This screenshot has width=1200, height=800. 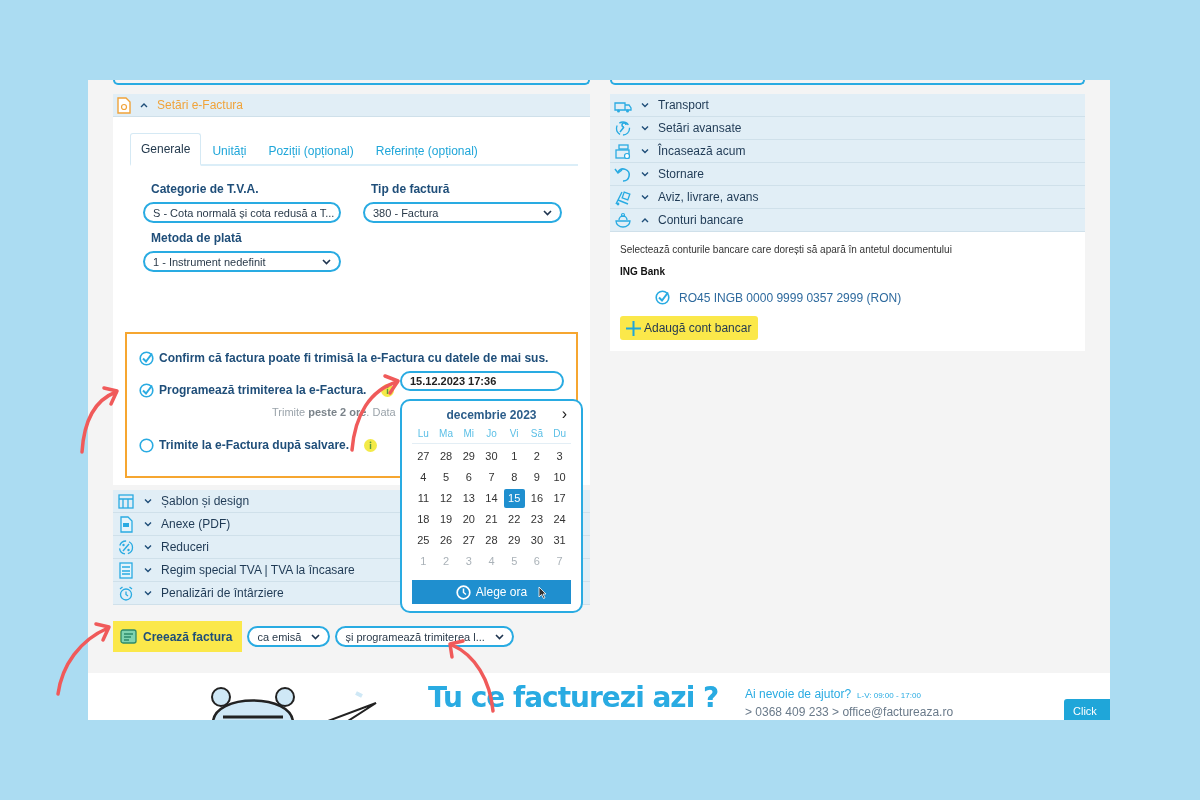 What do you see at coordinates (683, 105) in the screenshot?
I see `section-title: Transport` at bounding box center [683, 105].